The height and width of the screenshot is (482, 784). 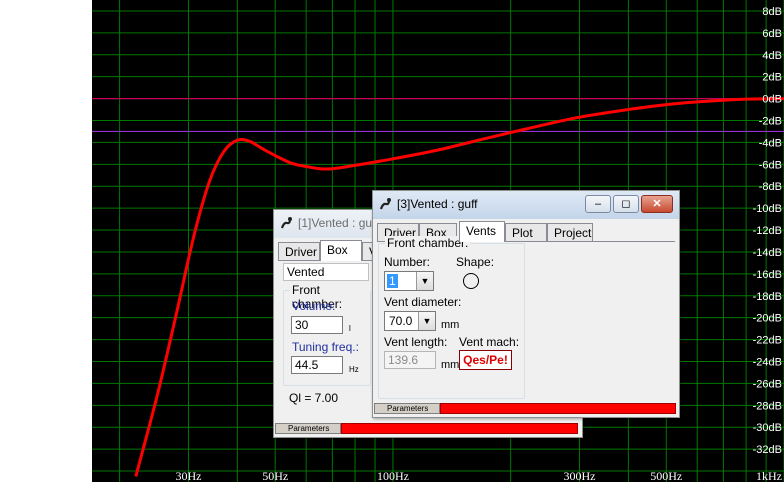 I want to click on vent-diameter-select: 70.0 ▼, so click(x=410, y=321).